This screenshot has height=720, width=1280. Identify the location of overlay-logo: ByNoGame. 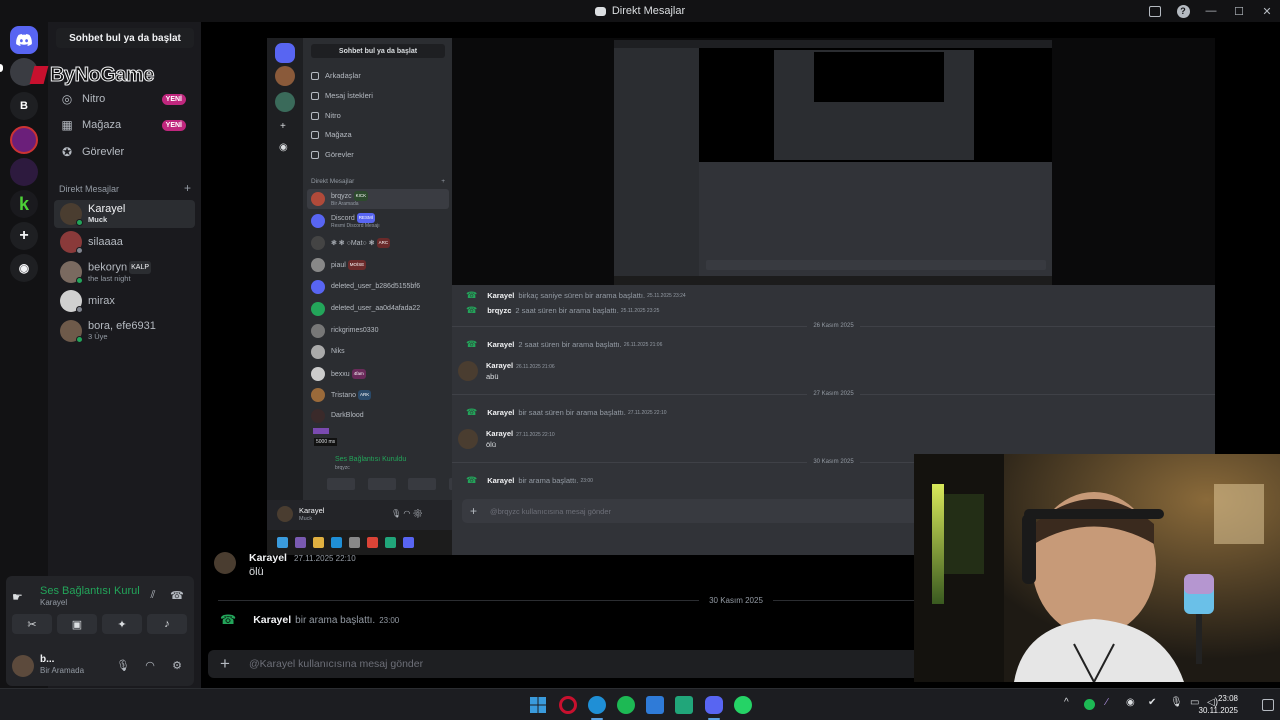
(100, 75).